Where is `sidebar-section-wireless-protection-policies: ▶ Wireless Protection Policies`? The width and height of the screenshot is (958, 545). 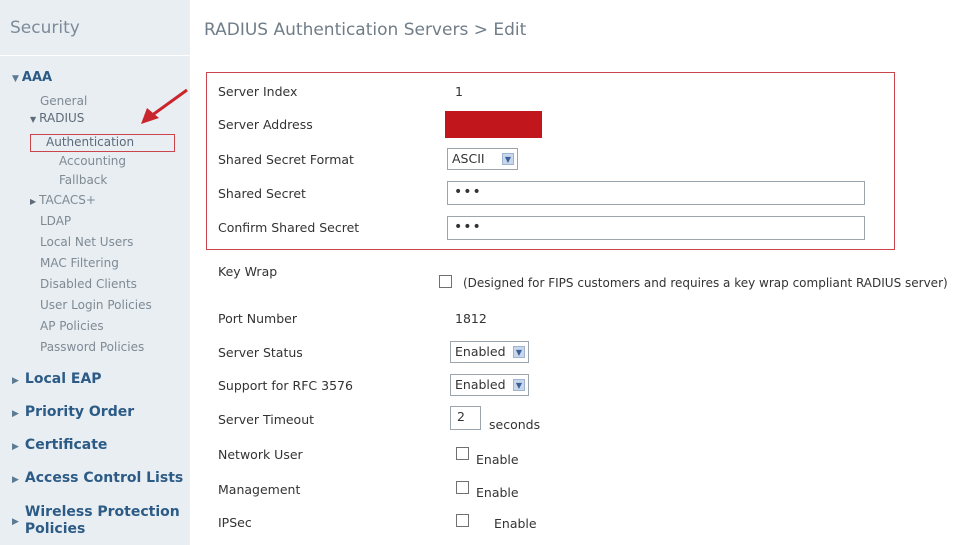
sidebar-section-wireless-protection-policies: ▶ Wireless Protection Policies is located at coordinates (96, 521).